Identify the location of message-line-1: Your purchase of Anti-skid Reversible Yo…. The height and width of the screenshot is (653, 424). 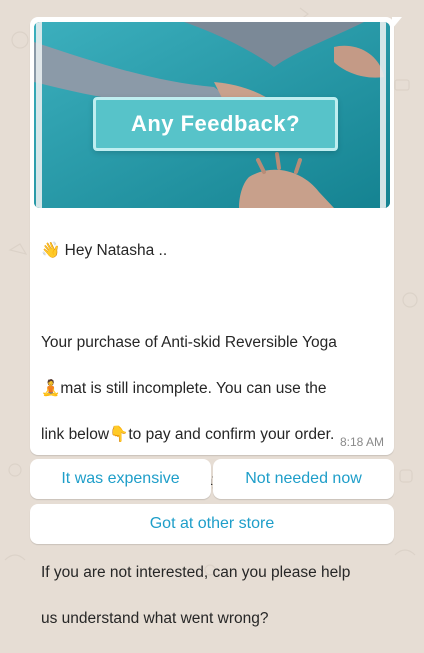
(189, 342).